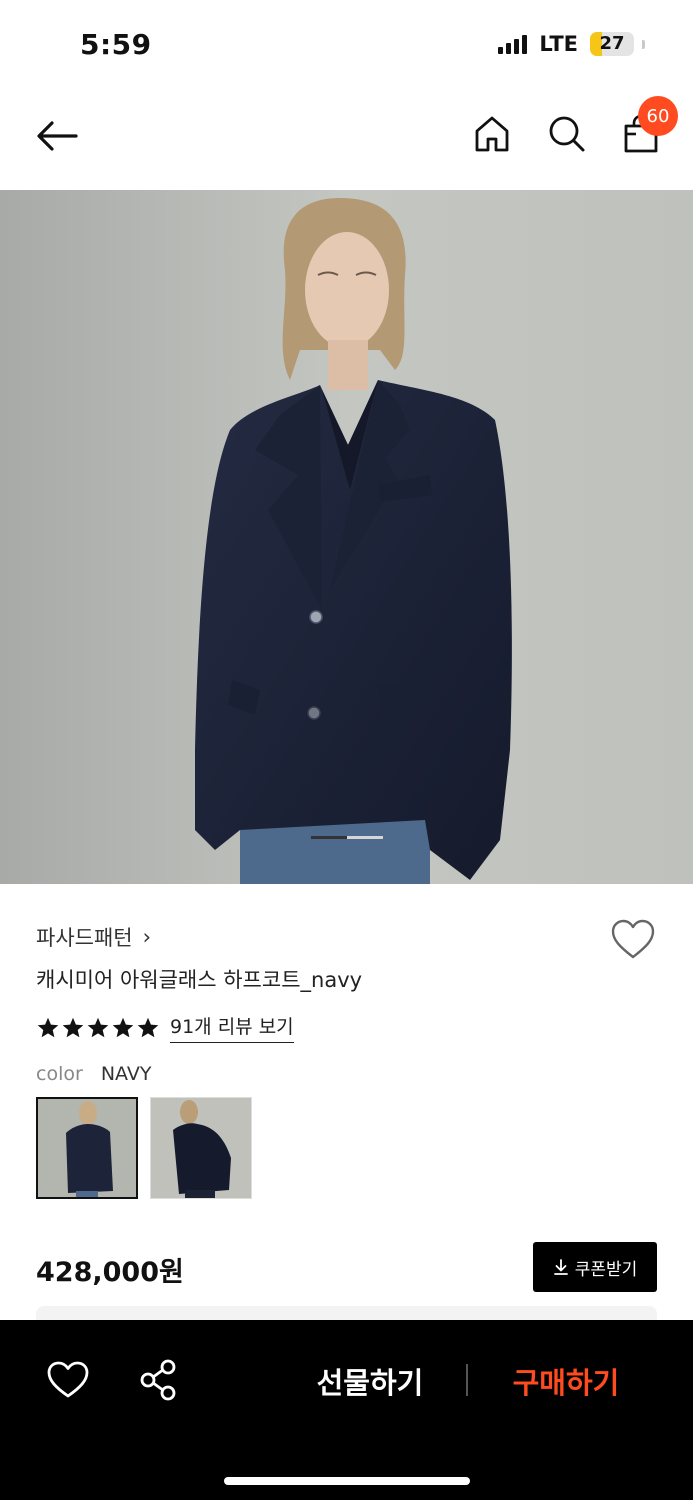 This screenshot has width=693, height=1500. What do you see at coordinates (558, 44) in the screenshot?
I see `network-label: LTE` at bounding box center [558, 44].